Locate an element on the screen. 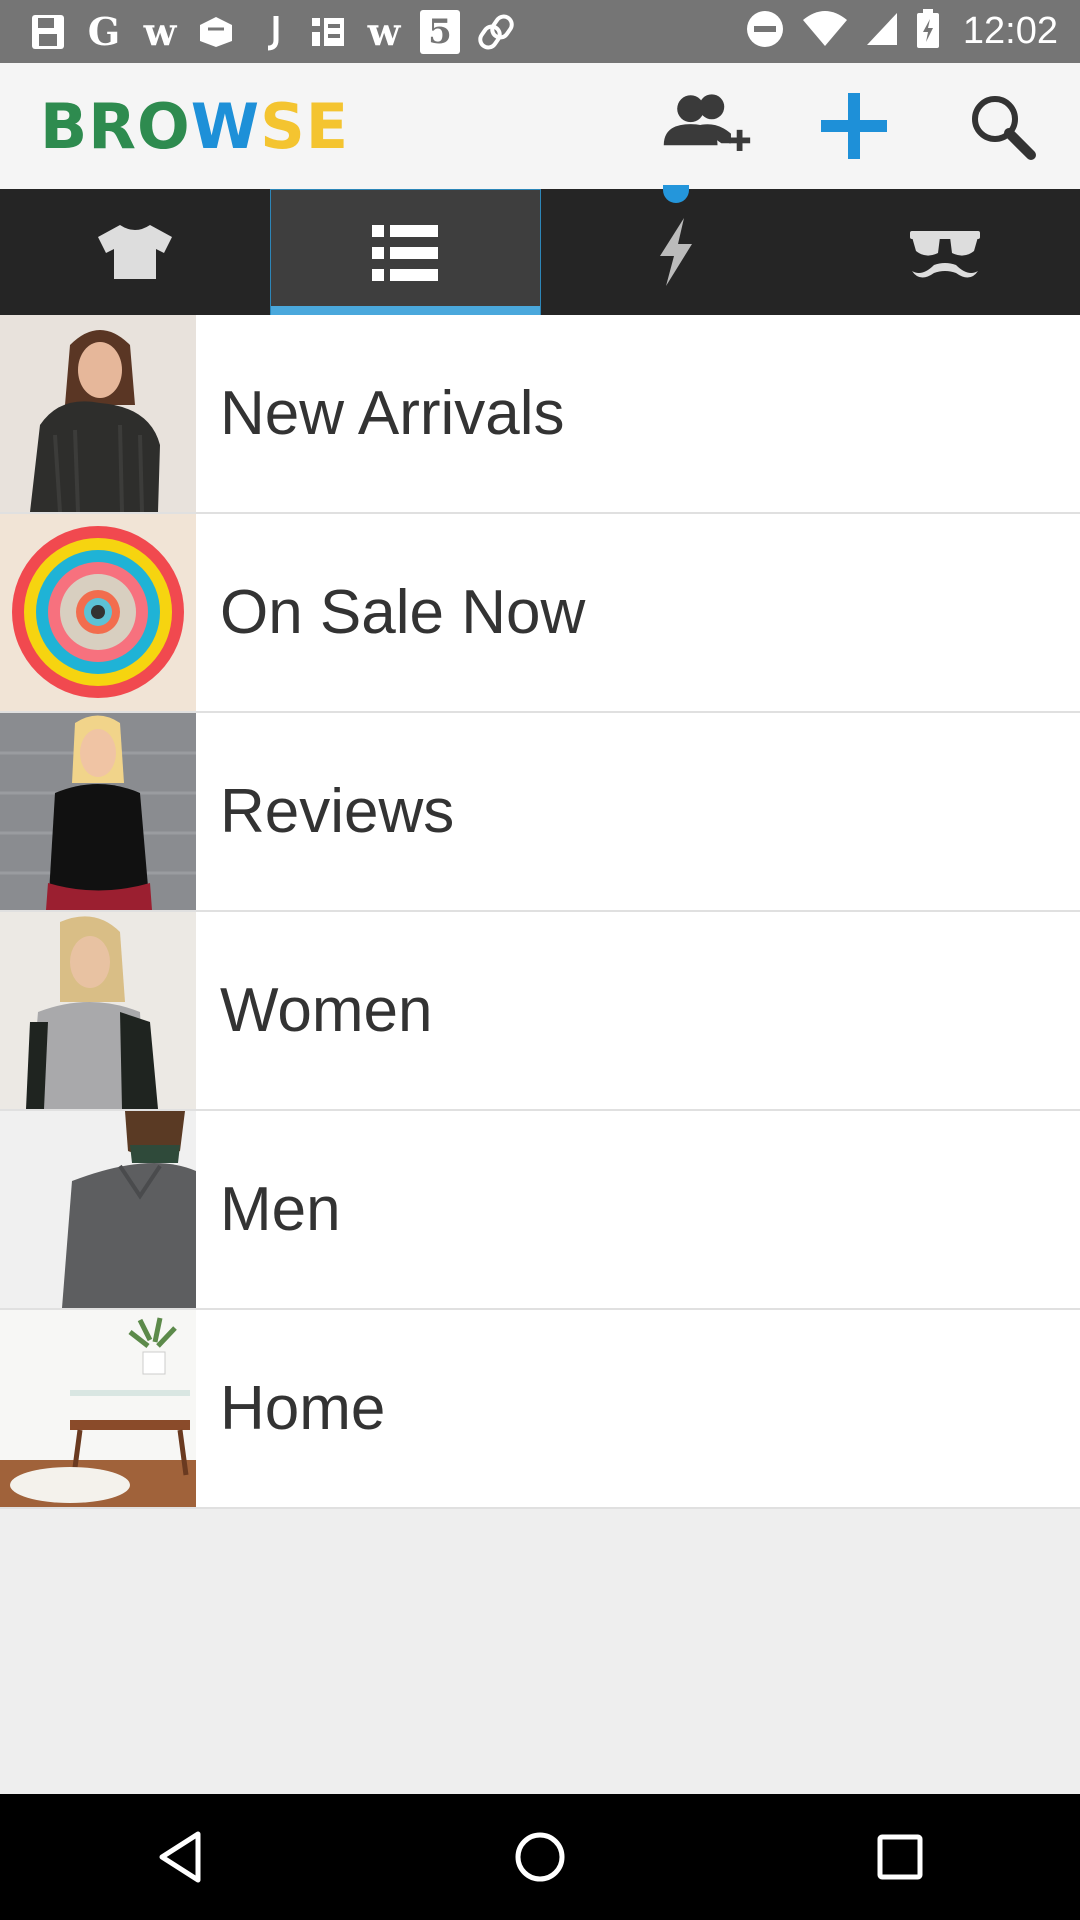 Image resolution: width=1080 pixels, height=1920 pixels. add-friend-button is located at coordinates (706, 126).